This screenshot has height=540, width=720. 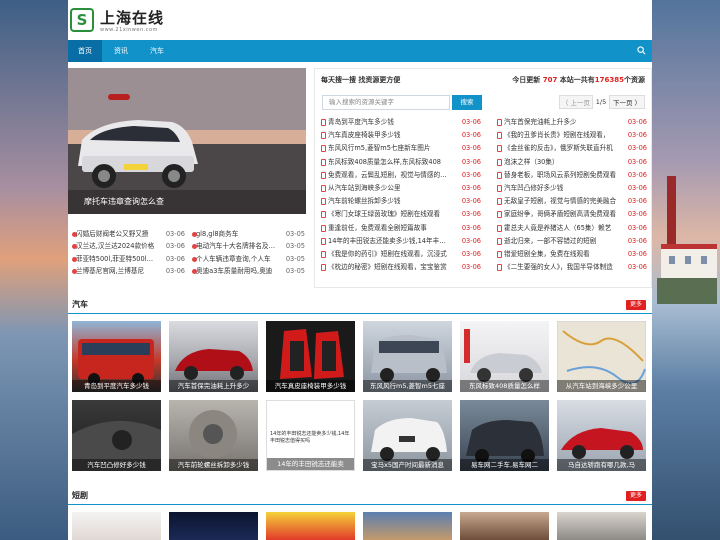 What do you see at coordinates (407, 435) in the screenshot?
I see `car-card: 宝马x5国产时间最新消息` at bounding box center [407, 435].